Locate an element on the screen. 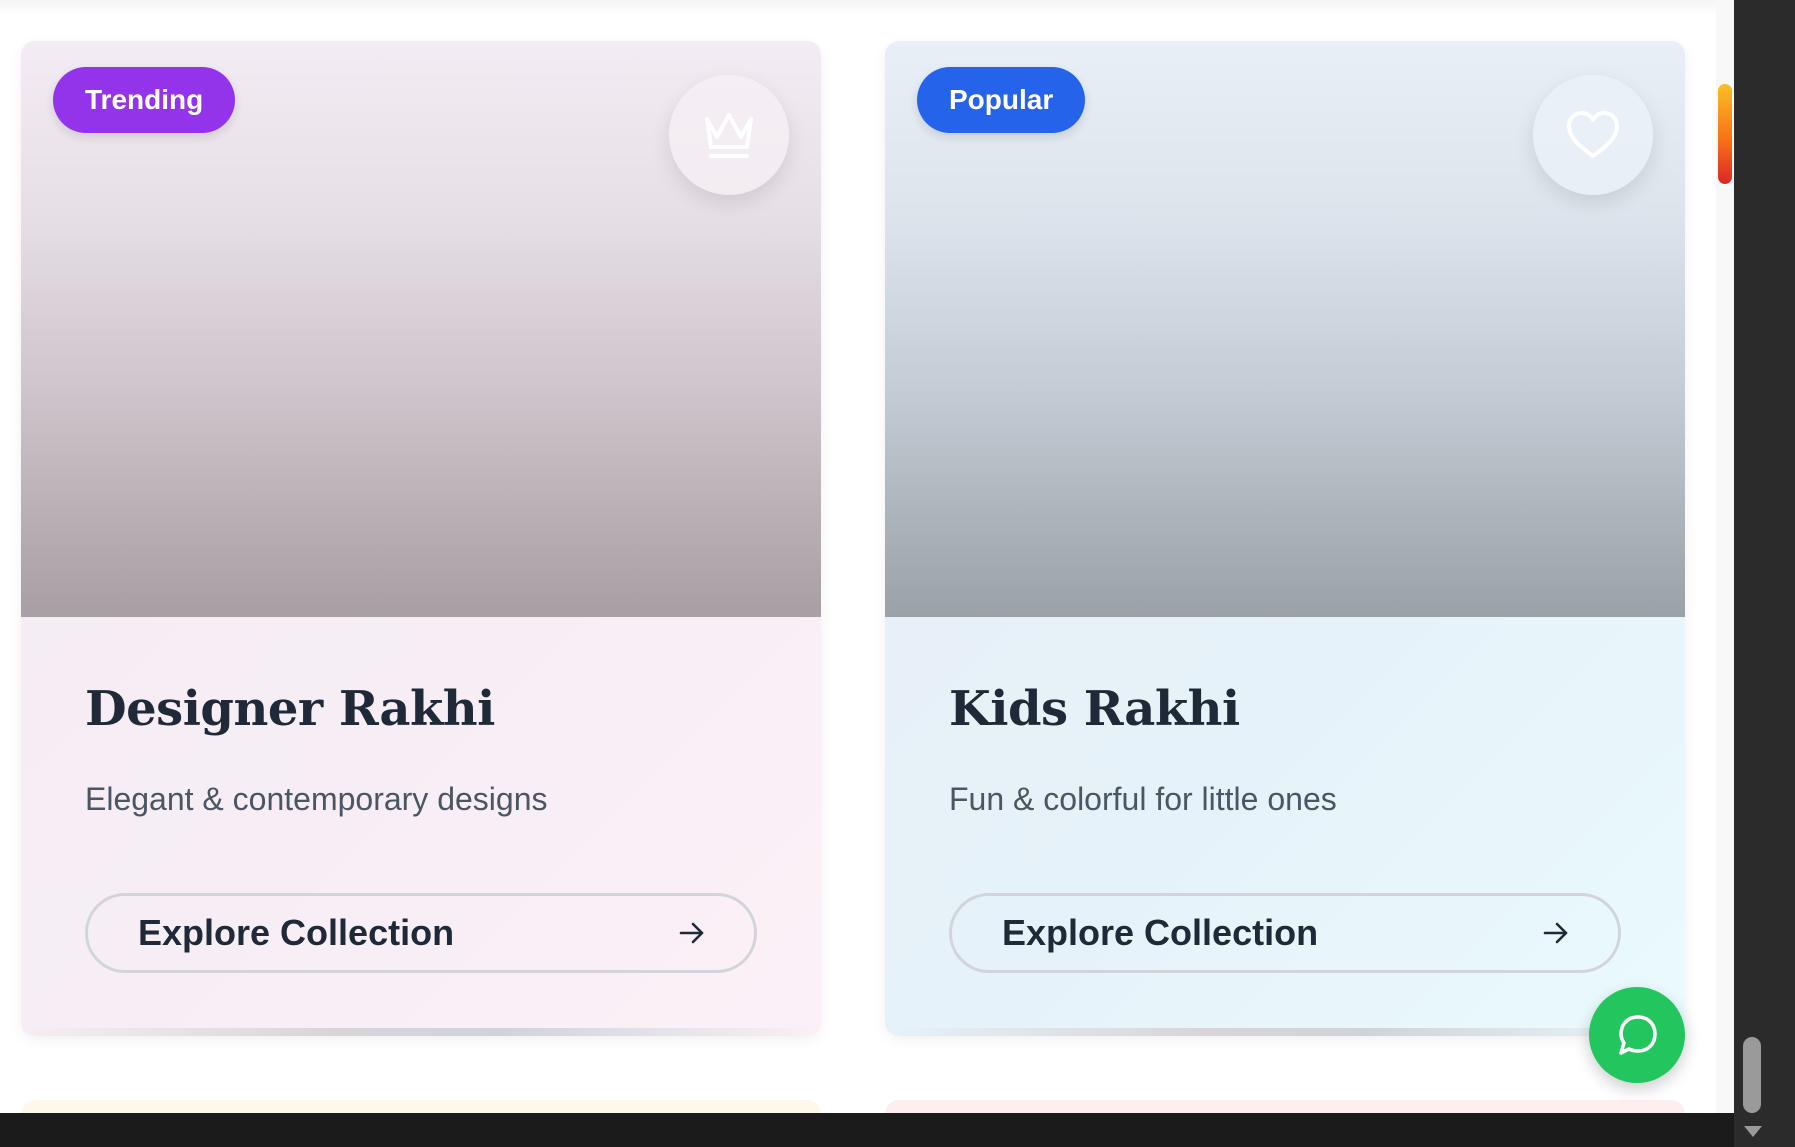 Image resolution: width=1795 pixels, height=1147 pixels. heart-icon is located at coordinates (1593, 134).